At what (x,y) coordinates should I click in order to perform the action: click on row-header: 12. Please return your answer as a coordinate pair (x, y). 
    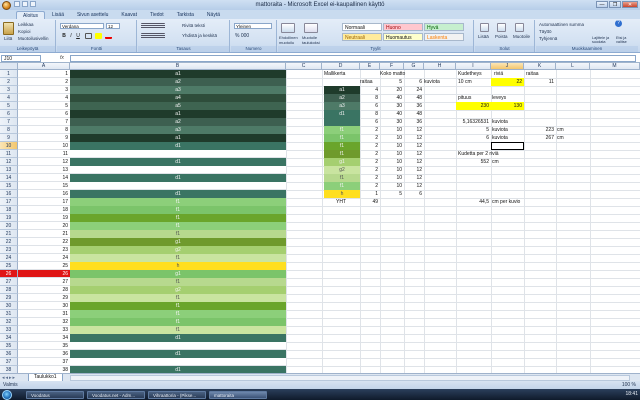
    Looking at the image, I should click on (9, 162).